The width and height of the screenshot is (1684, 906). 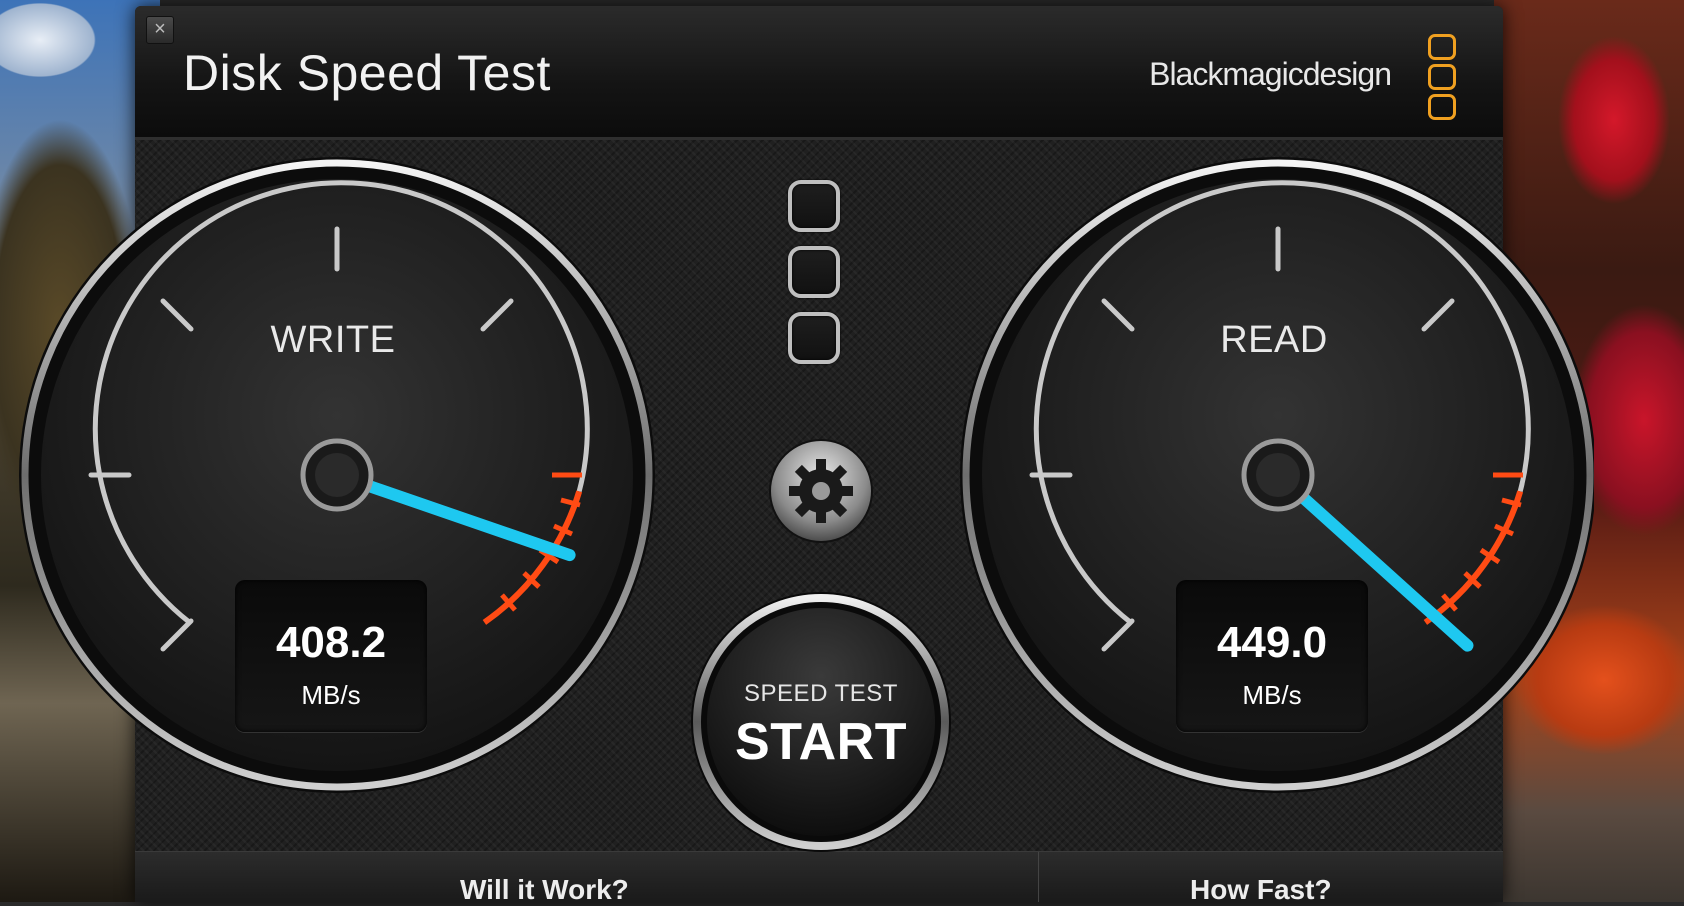 I want to click on write-readout: 408.2 MB/s, so click(x=331, y=656).